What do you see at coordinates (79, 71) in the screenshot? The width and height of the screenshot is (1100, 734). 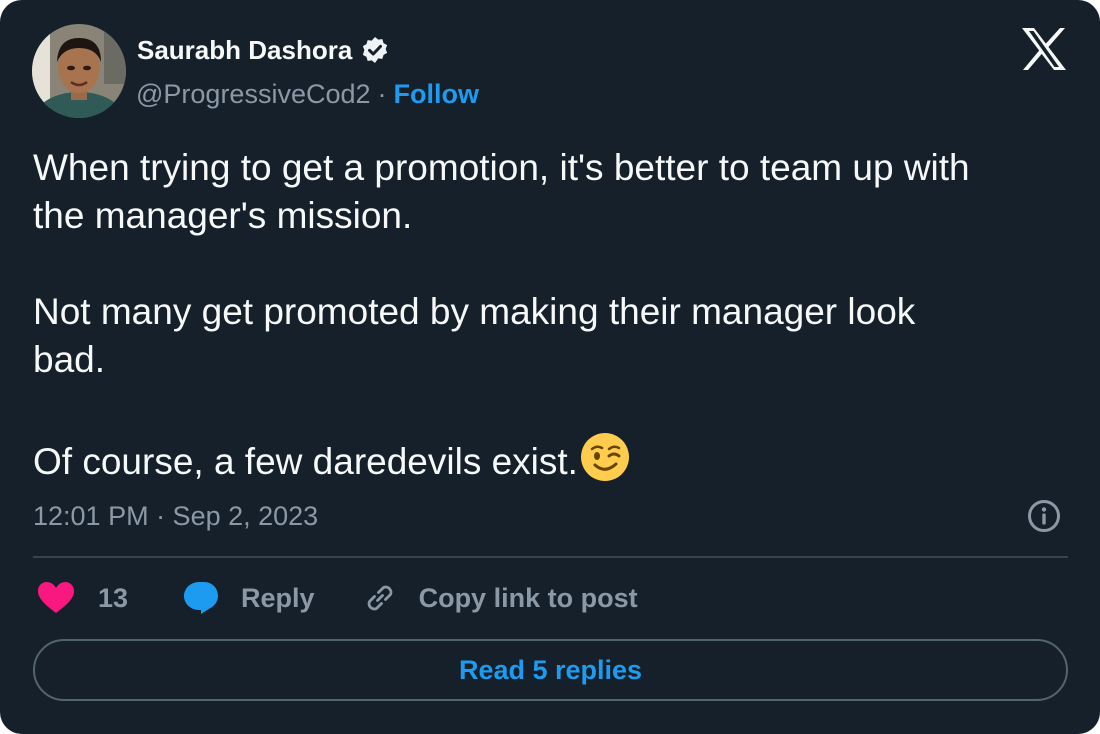 I see `avatar` at bounding box center [79, 71].